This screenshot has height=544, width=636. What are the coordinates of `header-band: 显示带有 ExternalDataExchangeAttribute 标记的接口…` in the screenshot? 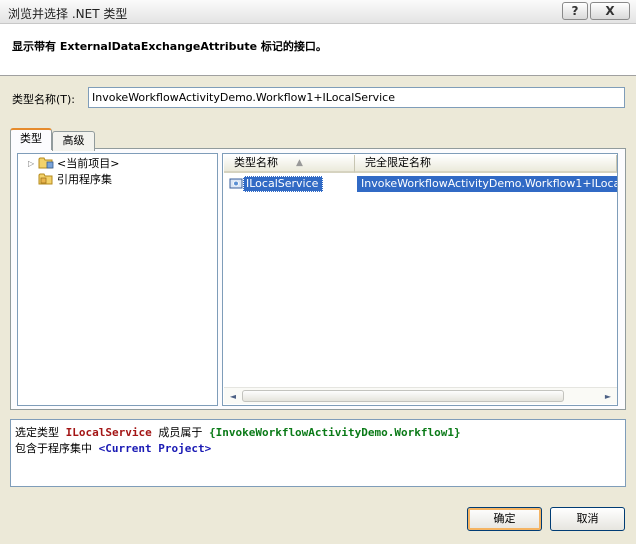 It's located at (318, 50).